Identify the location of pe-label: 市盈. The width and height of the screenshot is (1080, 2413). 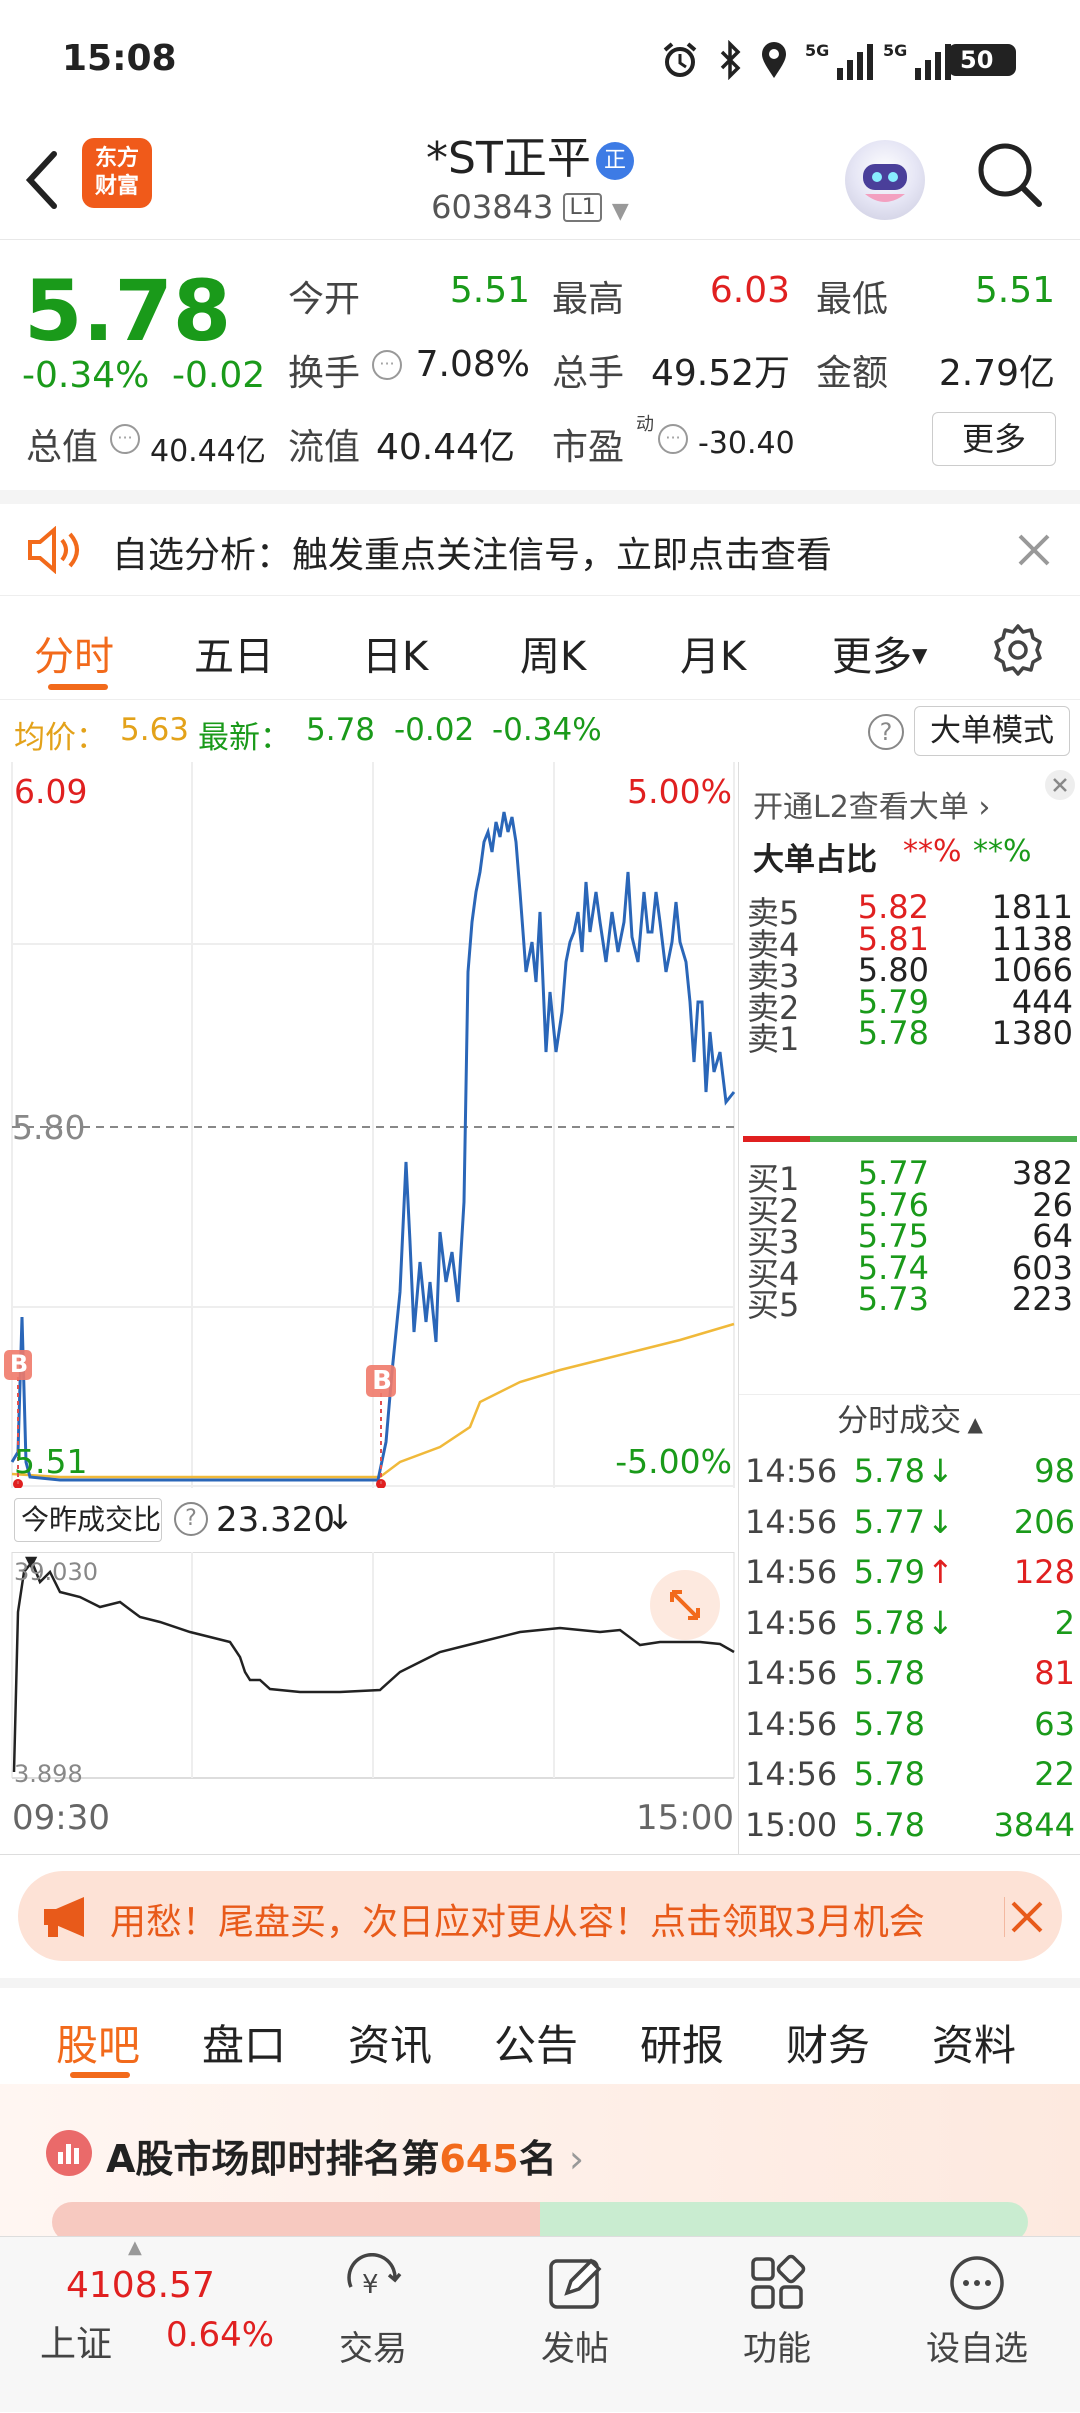
(588, 447).